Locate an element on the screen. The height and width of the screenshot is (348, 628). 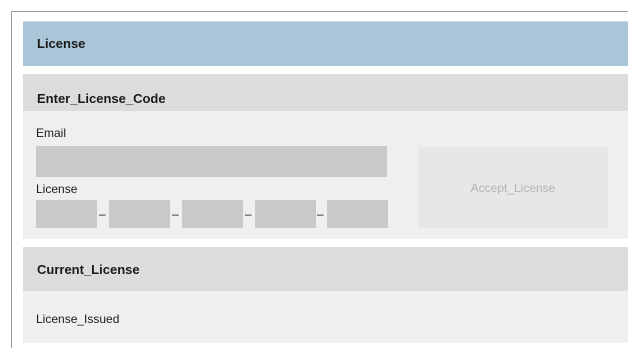
license-issued-label: License_Issued is located at coordinates (78, 319).